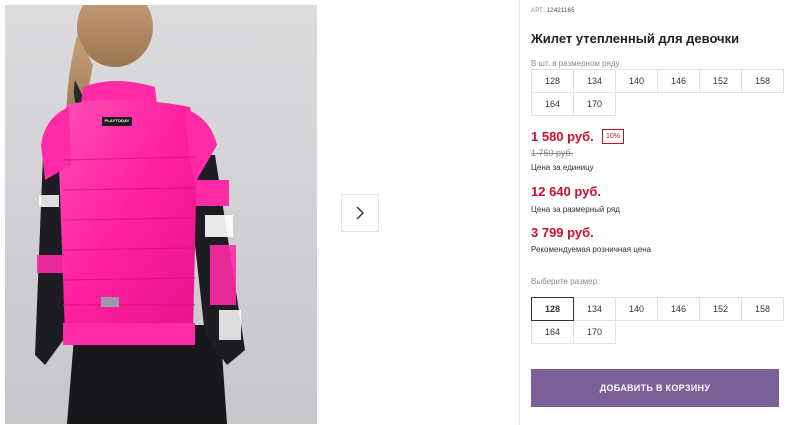  Describe the element at coordinates (575, 63) in the screenshot. I see `sizes-in-row-label: В шт. в размерном ряду` at that location.